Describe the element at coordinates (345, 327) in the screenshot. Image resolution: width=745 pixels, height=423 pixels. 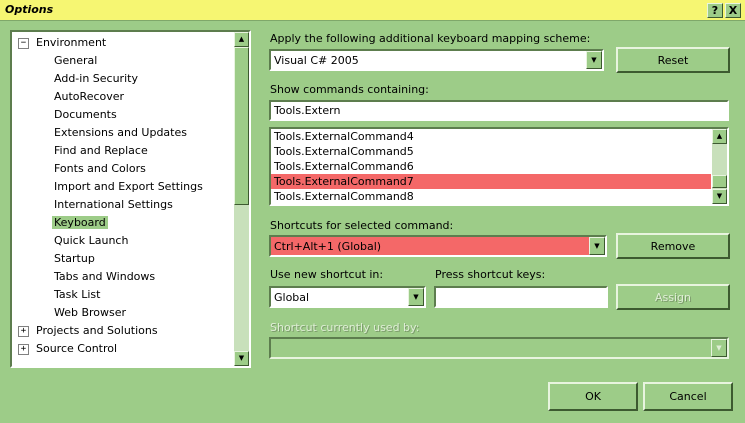
I see `used-by-label: Shortcut currently used by:` at that location.